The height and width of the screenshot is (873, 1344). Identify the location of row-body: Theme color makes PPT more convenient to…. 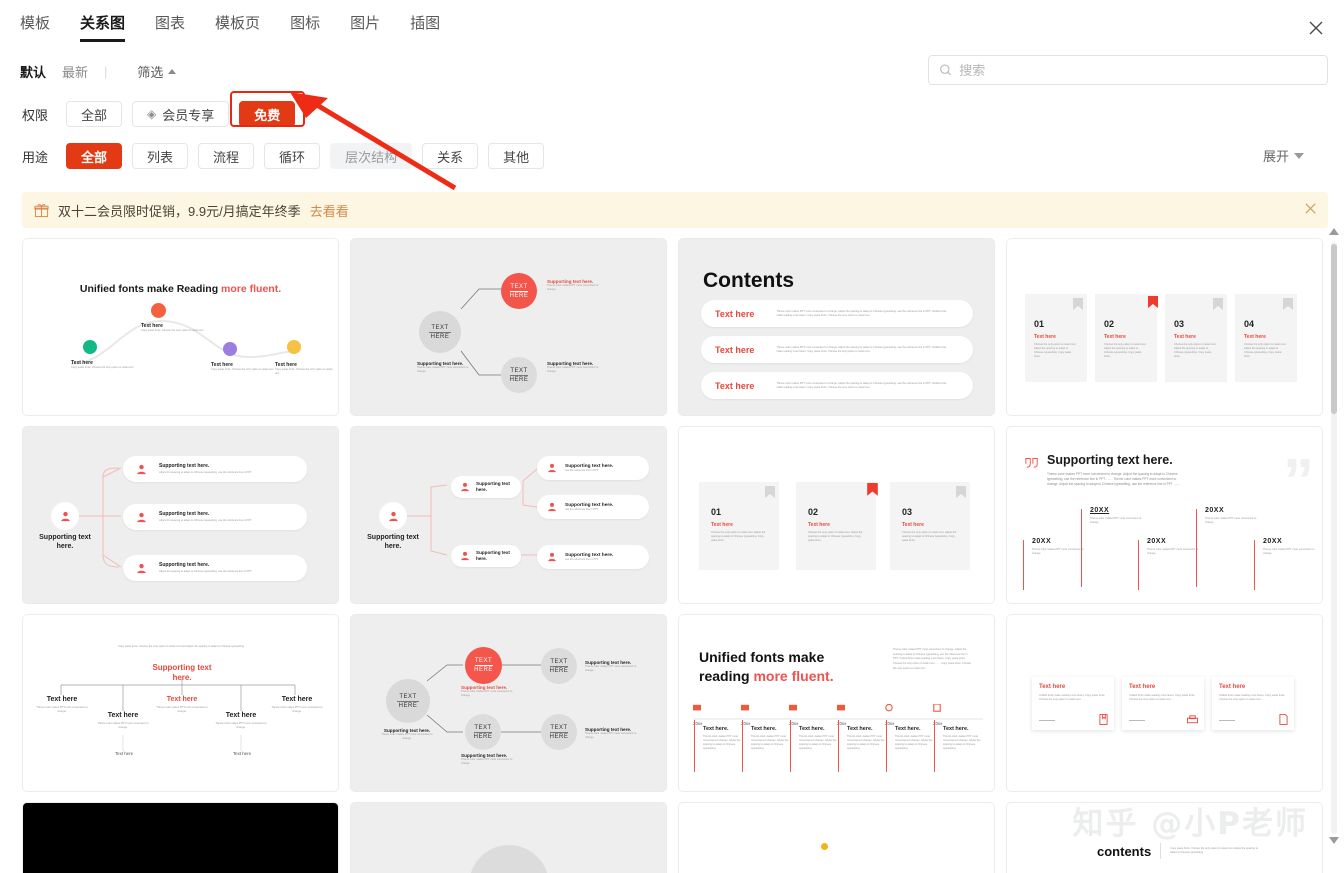
(861, 385).